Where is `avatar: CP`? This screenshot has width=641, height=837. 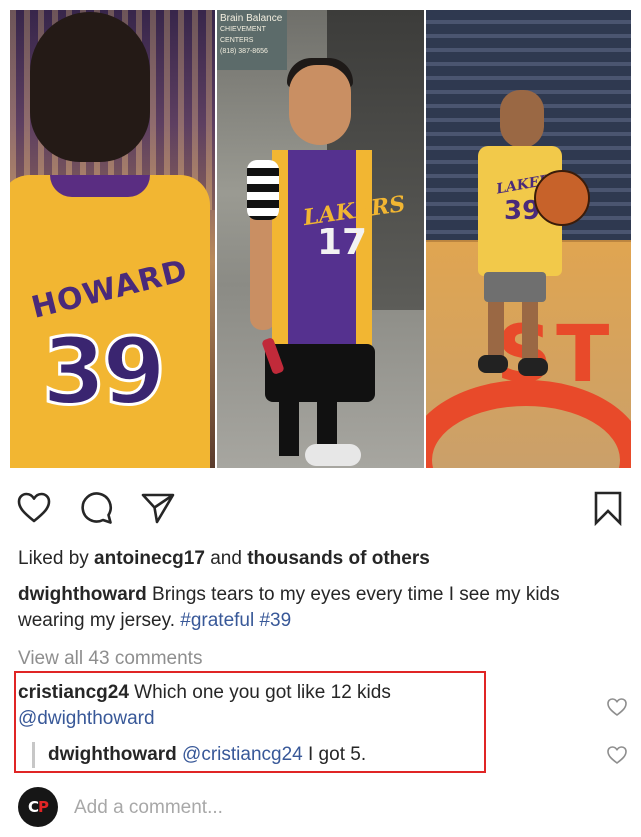
avatar: CP is located at coordinates (38, 807).